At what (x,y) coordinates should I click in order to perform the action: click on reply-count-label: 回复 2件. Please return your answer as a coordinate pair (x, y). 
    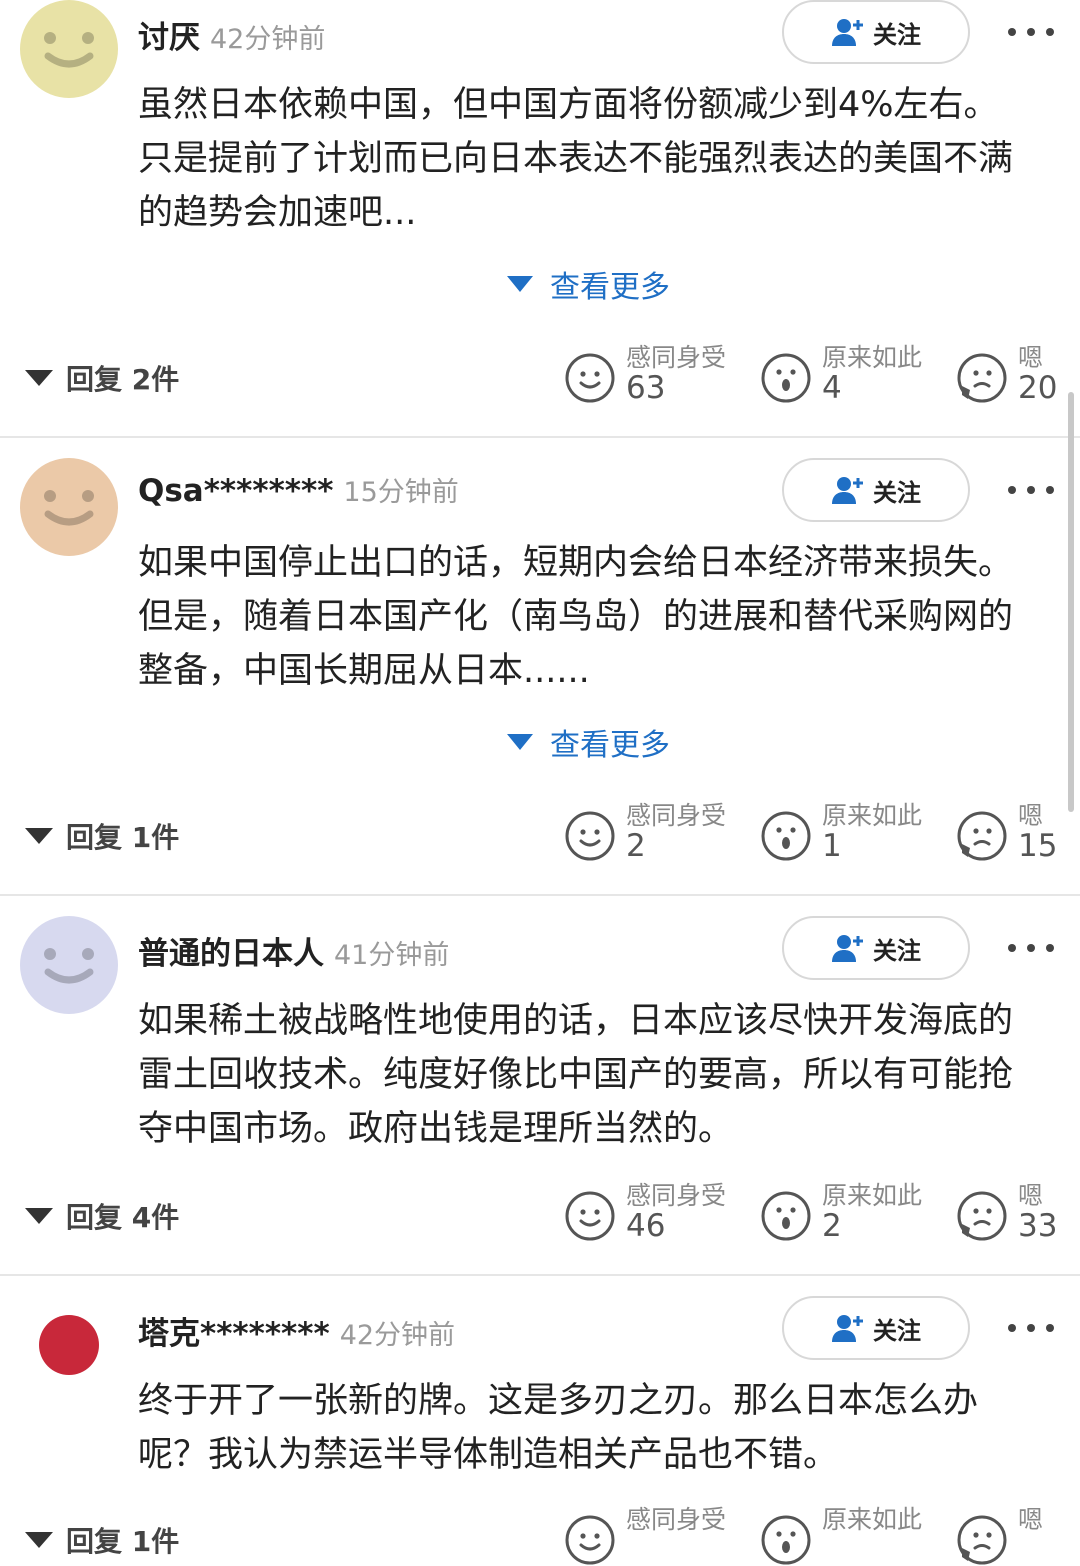
    Looking at the image, I should click on (123, 379).